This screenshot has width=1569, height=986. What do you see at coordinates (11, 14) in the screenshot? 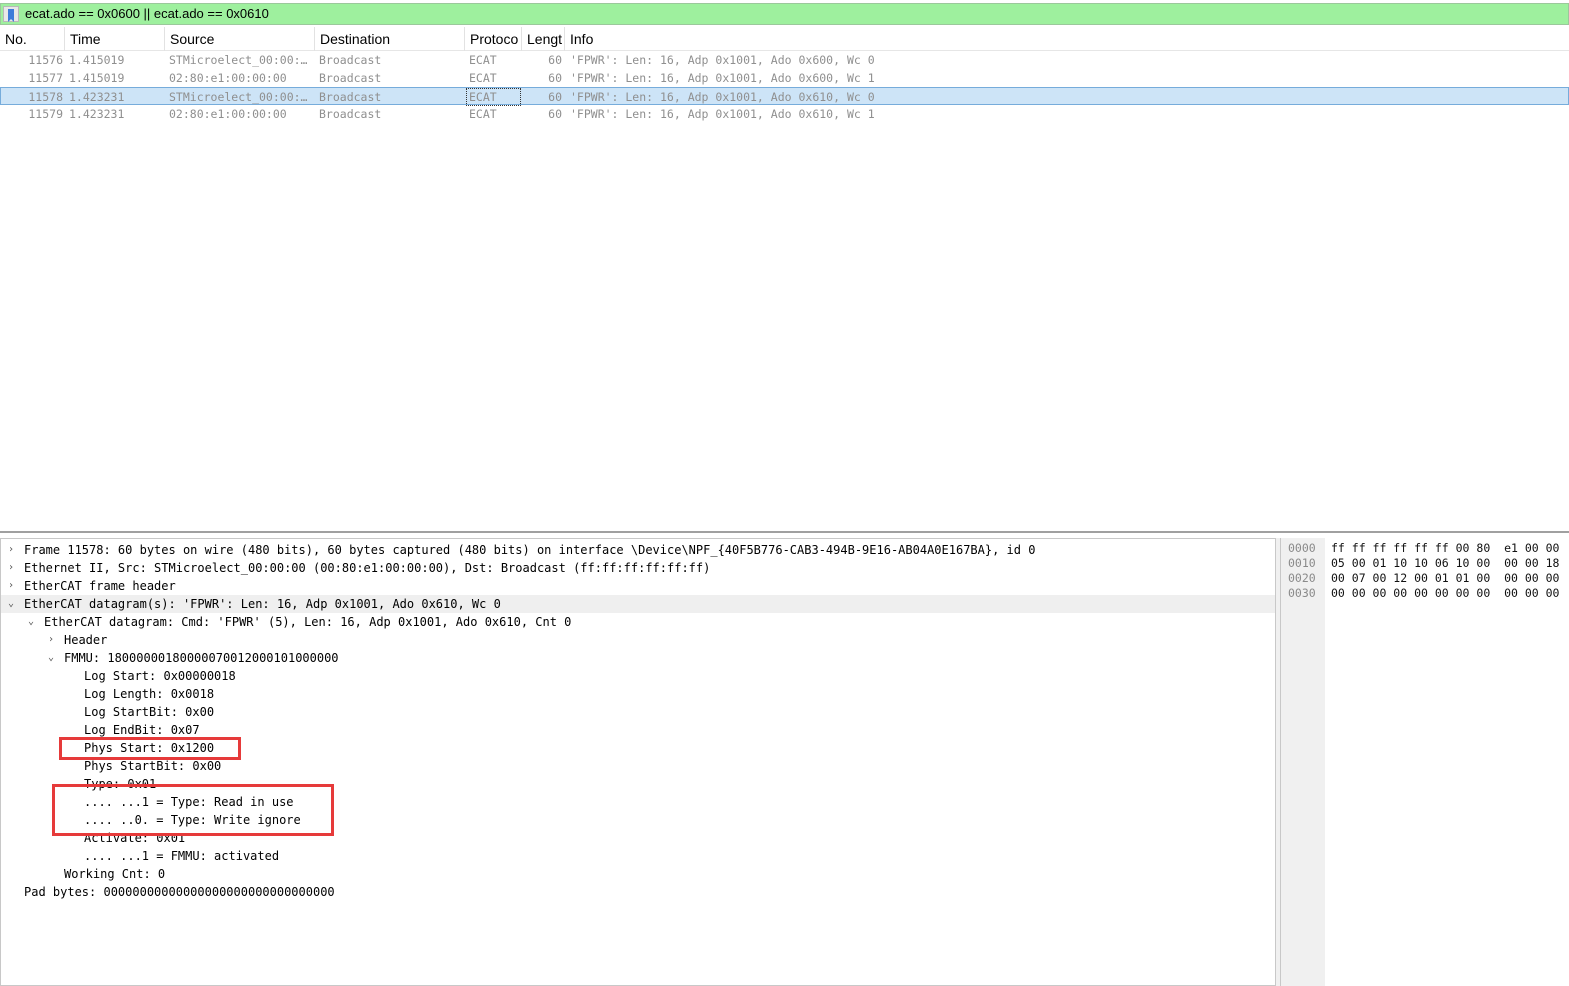
I see `bookmark-icon` at bounding box center [11, 14].